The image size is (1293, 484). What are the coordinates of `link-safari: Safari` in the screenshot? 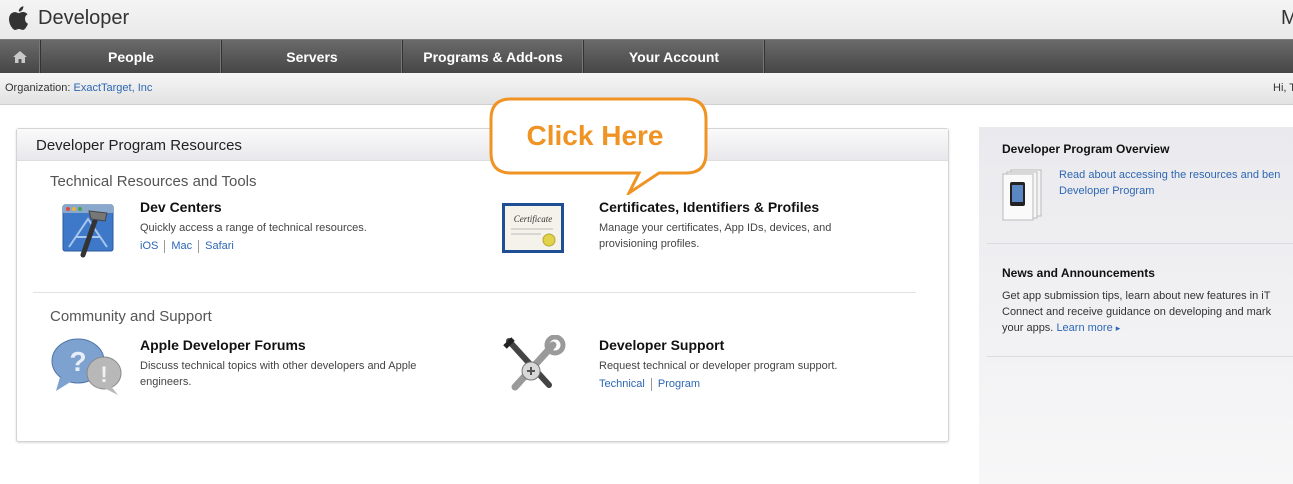 It's located at (219, 246).